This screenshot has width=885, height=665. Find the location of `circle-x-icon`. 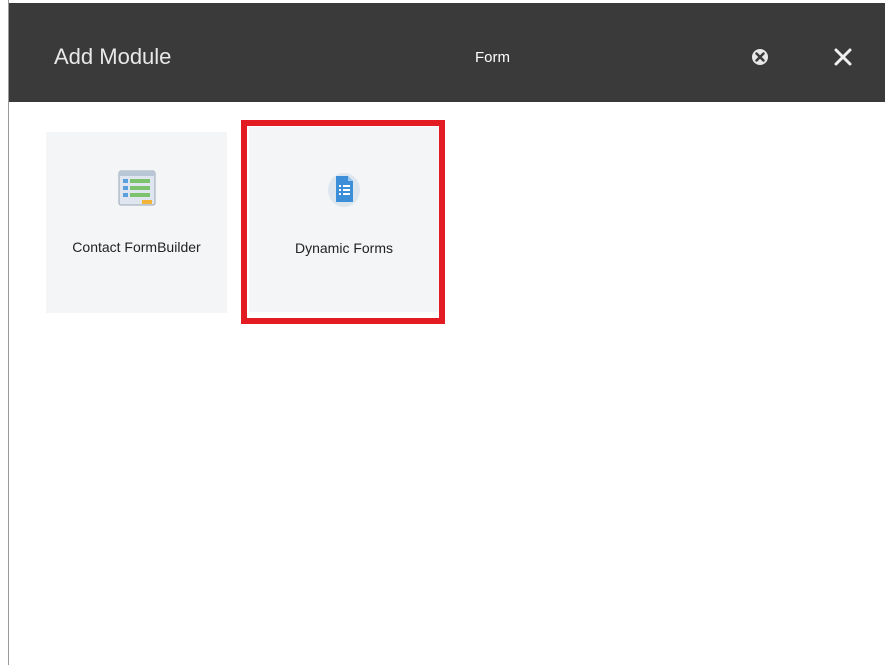

circle-x-icon is located at coordinates (760, 57).